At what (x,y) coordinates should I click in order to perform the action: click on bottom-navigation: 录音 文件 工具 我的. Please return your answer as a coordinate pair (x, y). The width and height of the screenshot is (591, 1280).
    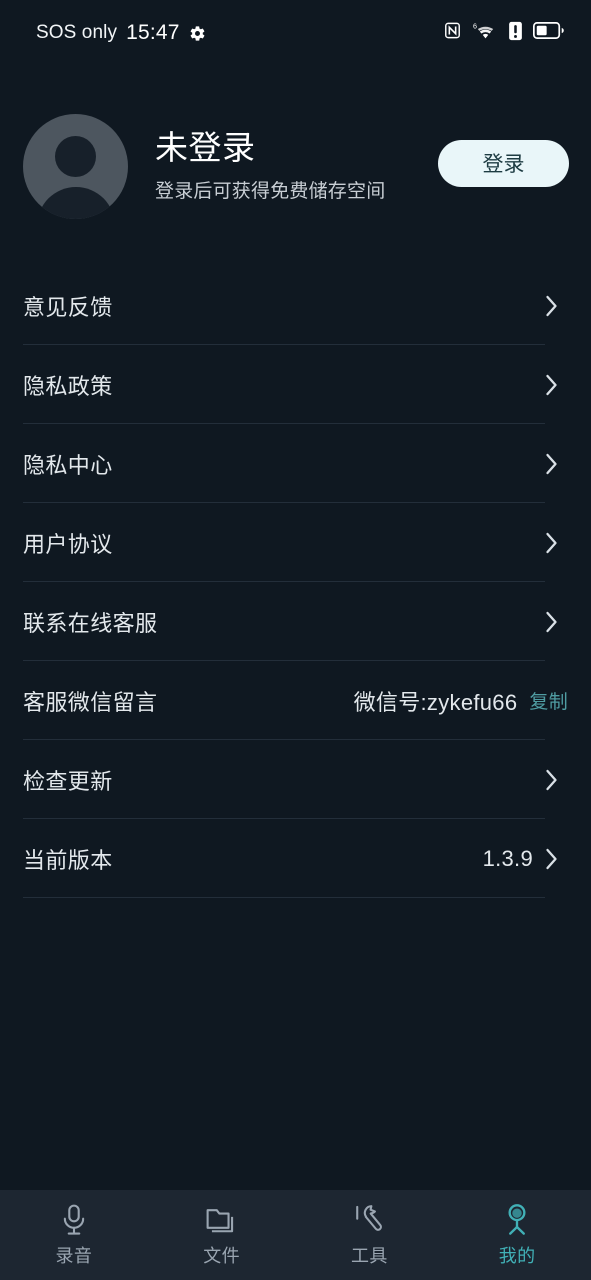
    Looking at the image, I should click on (295, 1235).